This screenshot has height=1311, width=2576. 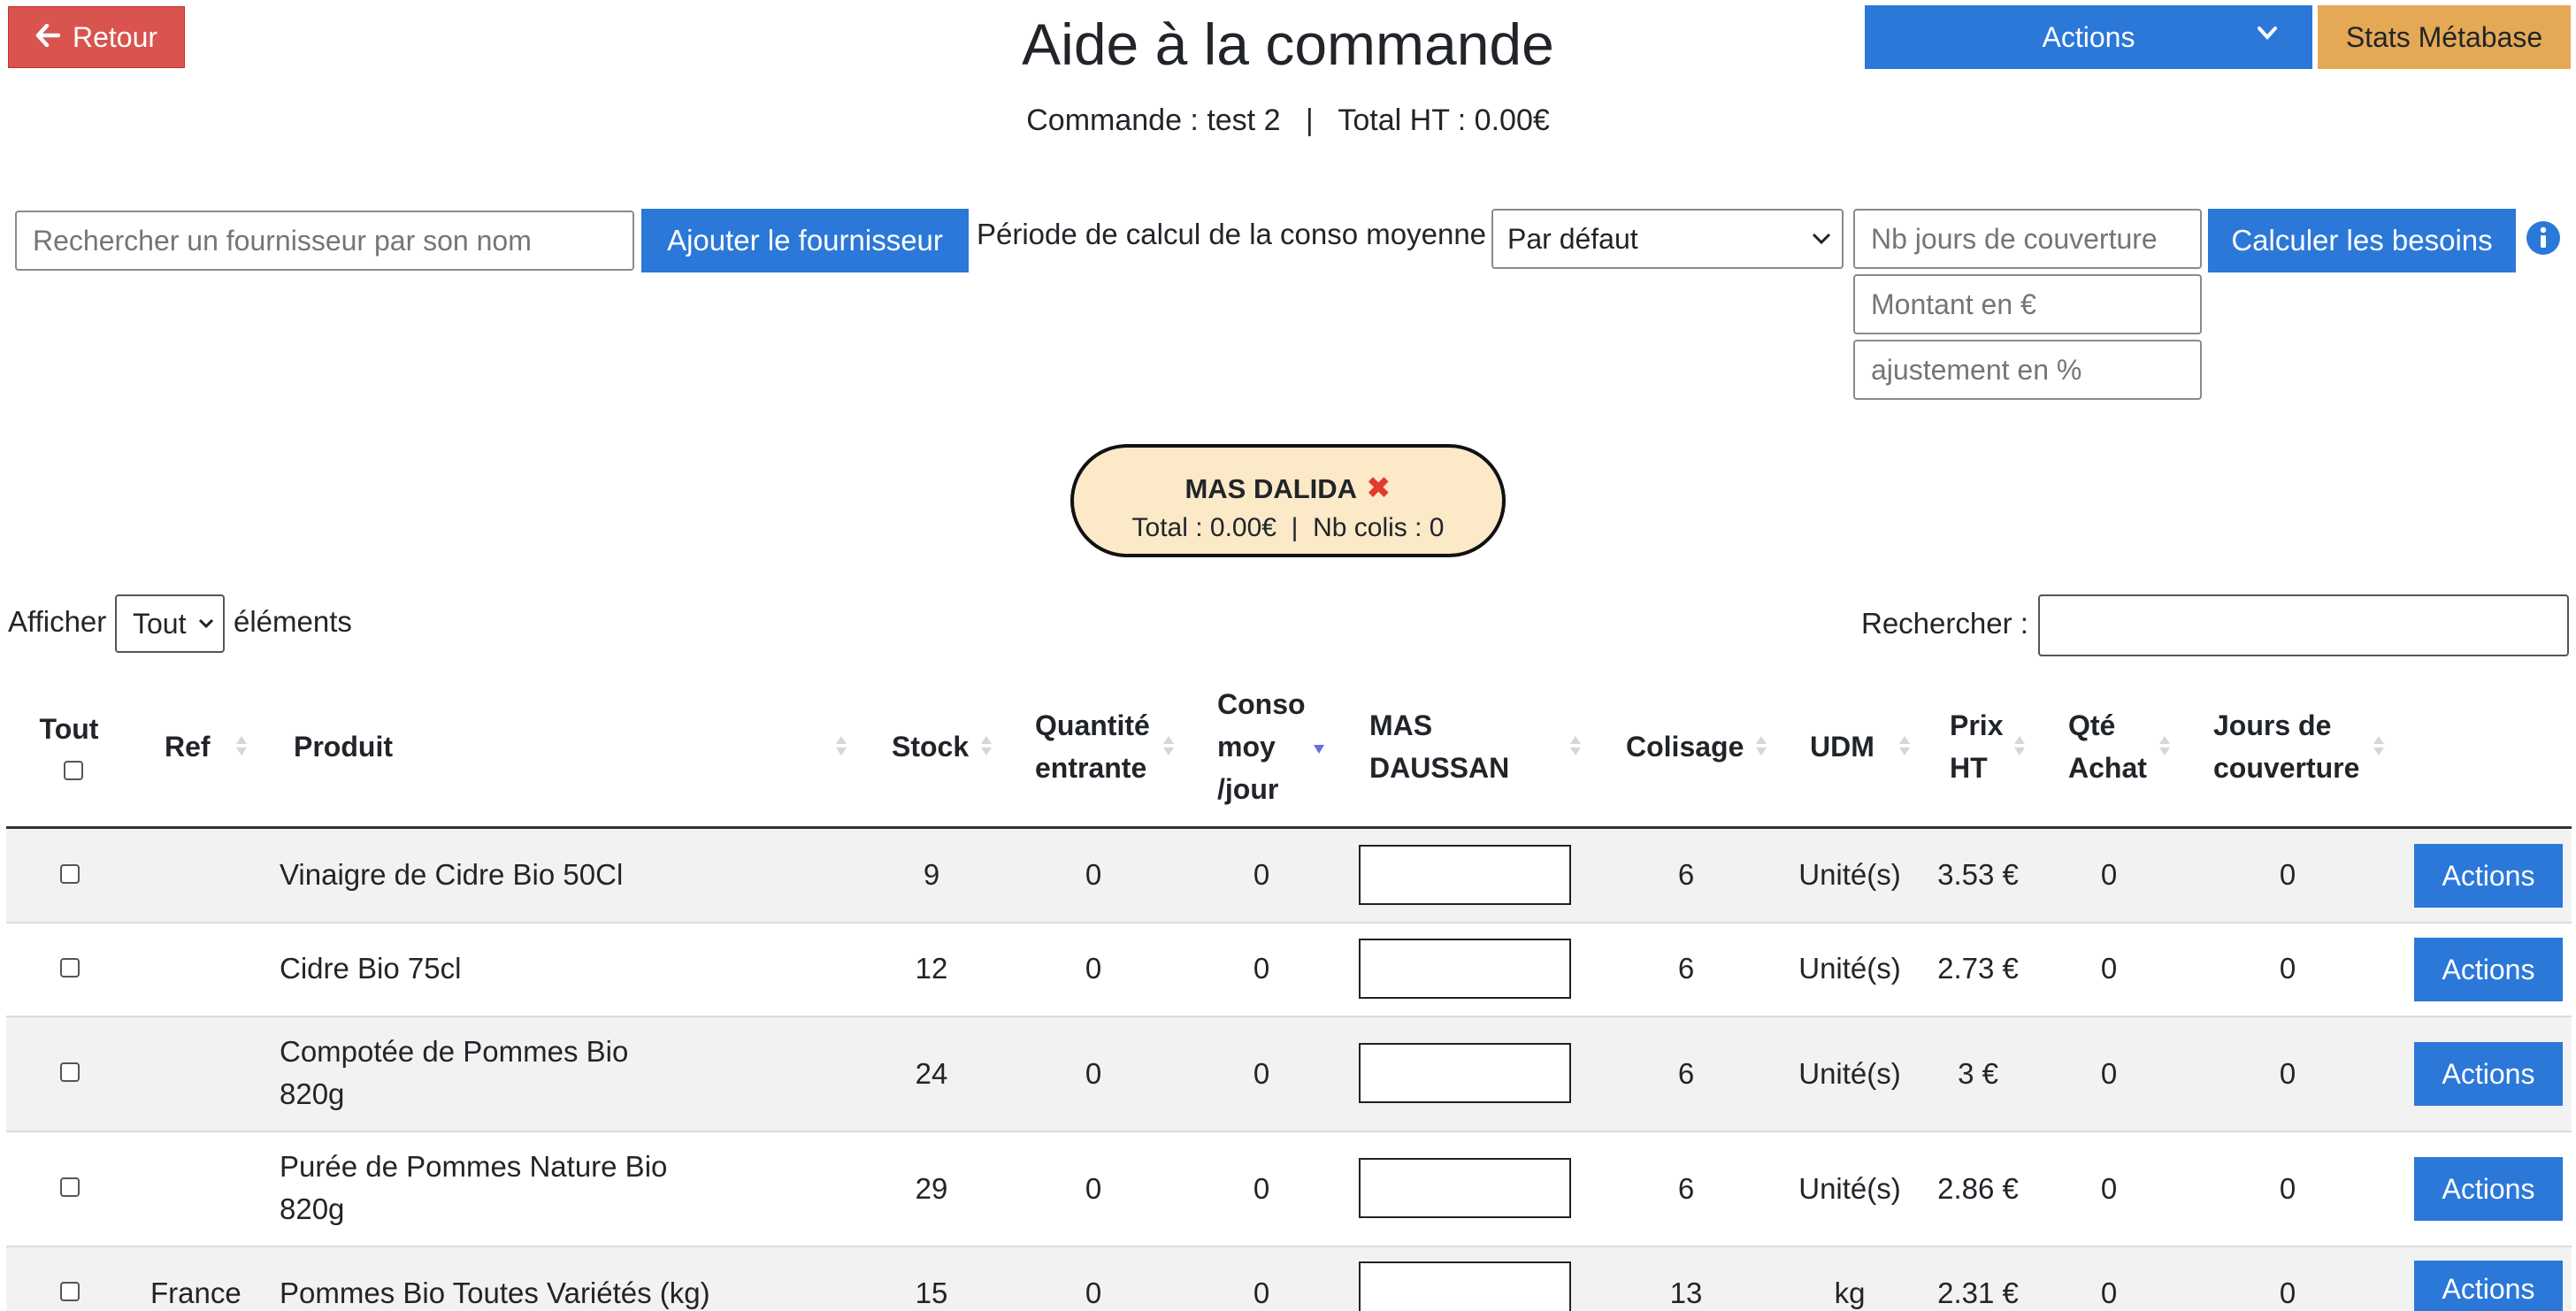 I want to click on supplier-pill: MAS DALIDA ✖ Total : 0.00€ | Nb colis : 0, so click(x=1288, y=500).